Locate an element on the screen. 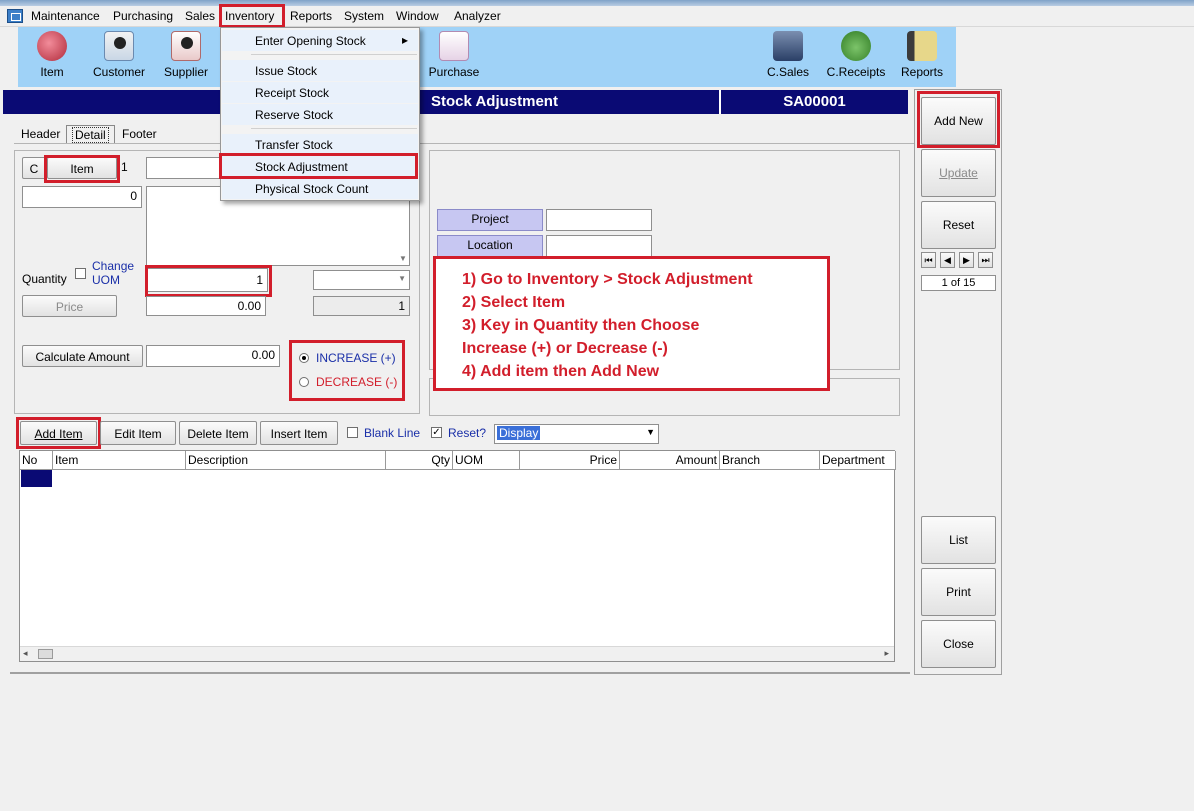 Image resolution: width=1194 pixels, height=811 pixels. uom-select: ▼ is located at coordinates (361, 280).